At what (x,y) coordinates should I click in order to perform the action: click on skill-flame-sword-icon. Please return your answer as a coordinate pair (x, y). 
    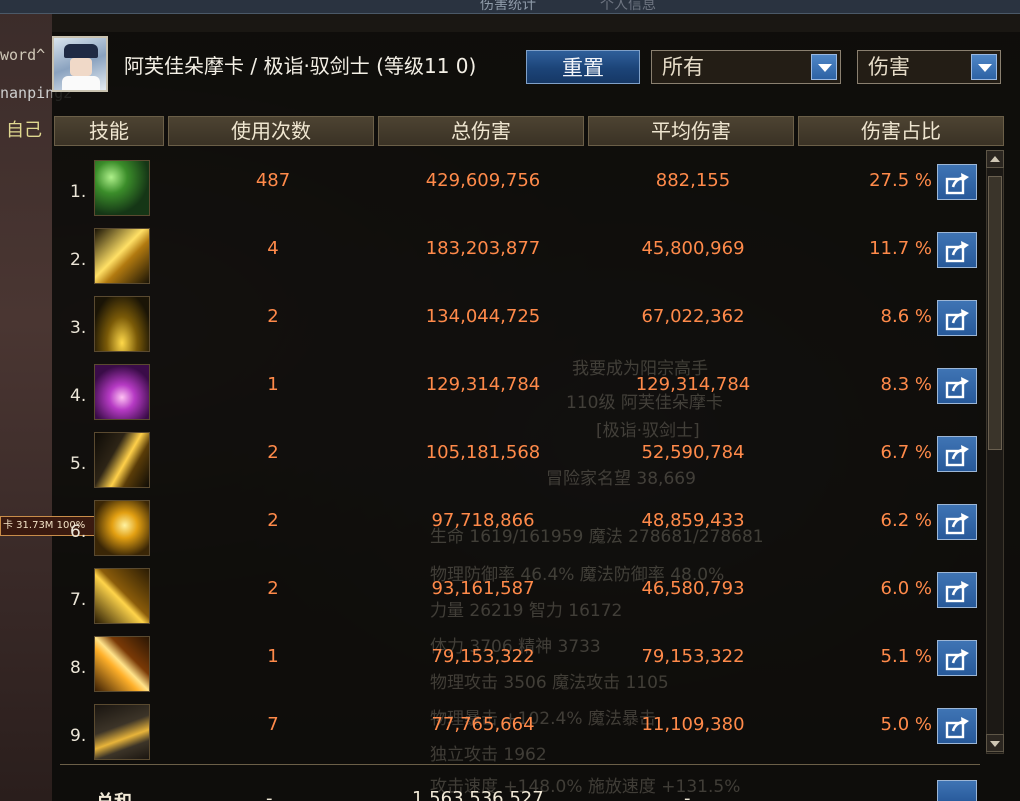
    Looking at the image, I should click on (122, 664).